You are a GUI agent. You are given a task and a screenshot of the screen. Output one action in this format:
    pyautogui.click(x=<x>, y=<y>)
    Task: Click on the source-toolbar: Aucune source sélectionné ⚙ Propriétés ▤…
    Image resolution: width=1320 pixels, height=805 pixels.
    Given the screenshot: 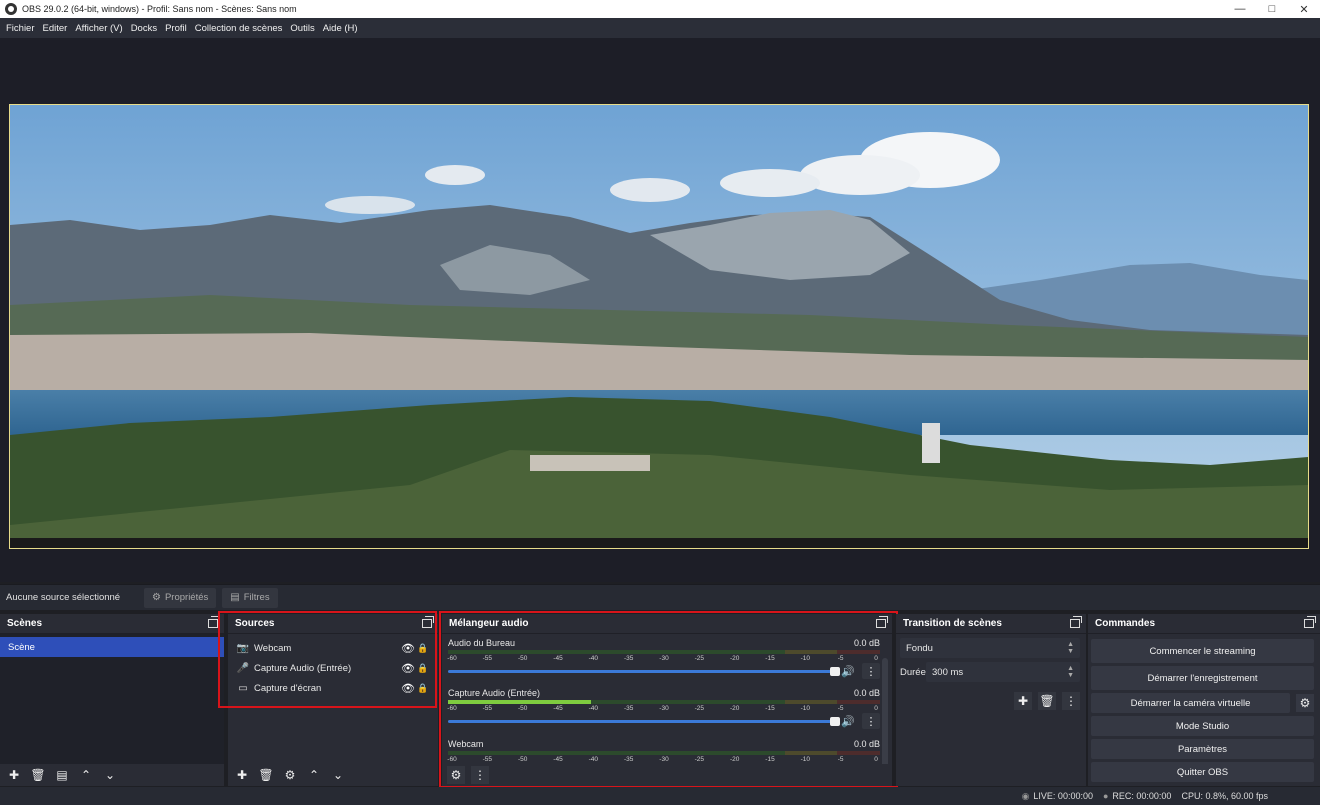 What is the action you would take?
    pyautogui.click(x=660, y=597)
    